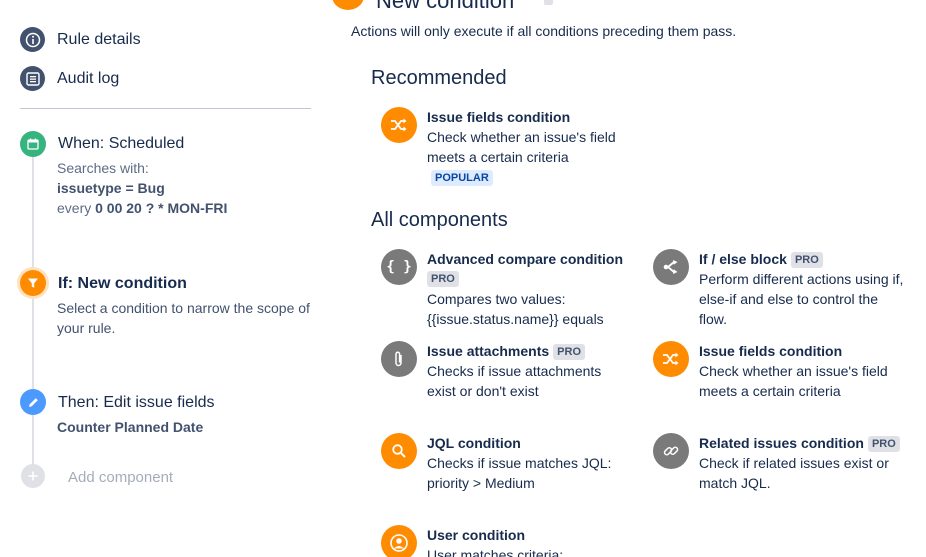 Image resolution: width=926 pixels, height=557 pixels. I want to click on when-step-title: When: Scheduled, so click(121, 144).